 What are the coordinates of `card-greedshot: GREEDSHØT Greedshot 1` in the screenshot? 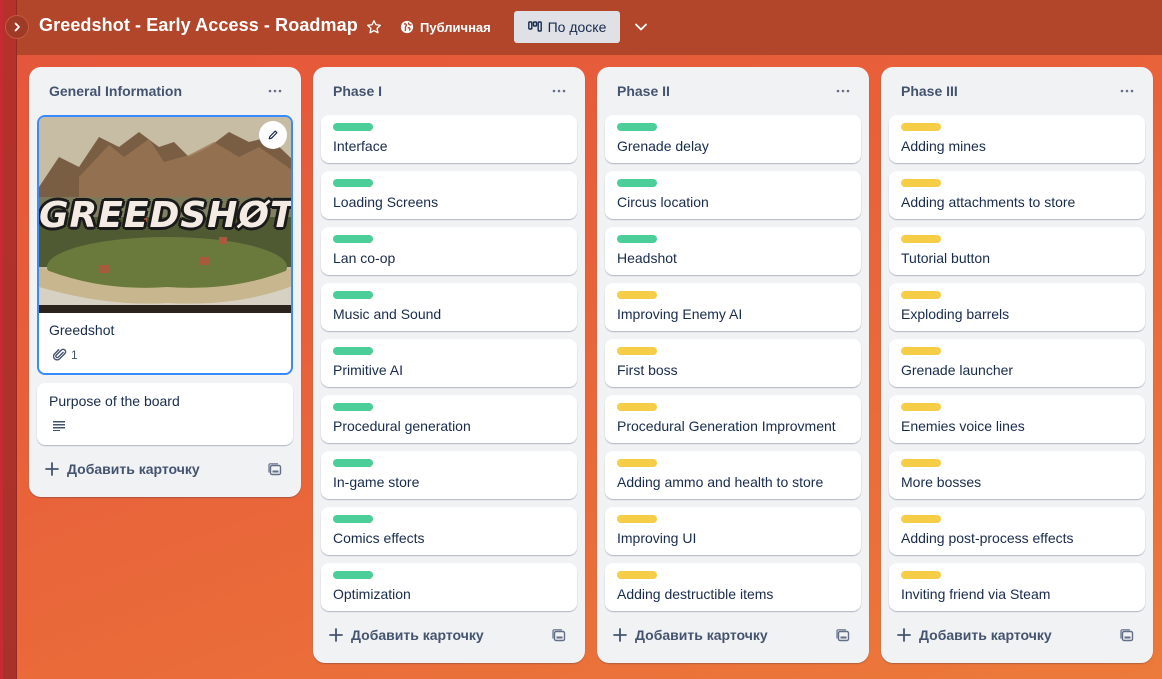 It's located at (165, 245).